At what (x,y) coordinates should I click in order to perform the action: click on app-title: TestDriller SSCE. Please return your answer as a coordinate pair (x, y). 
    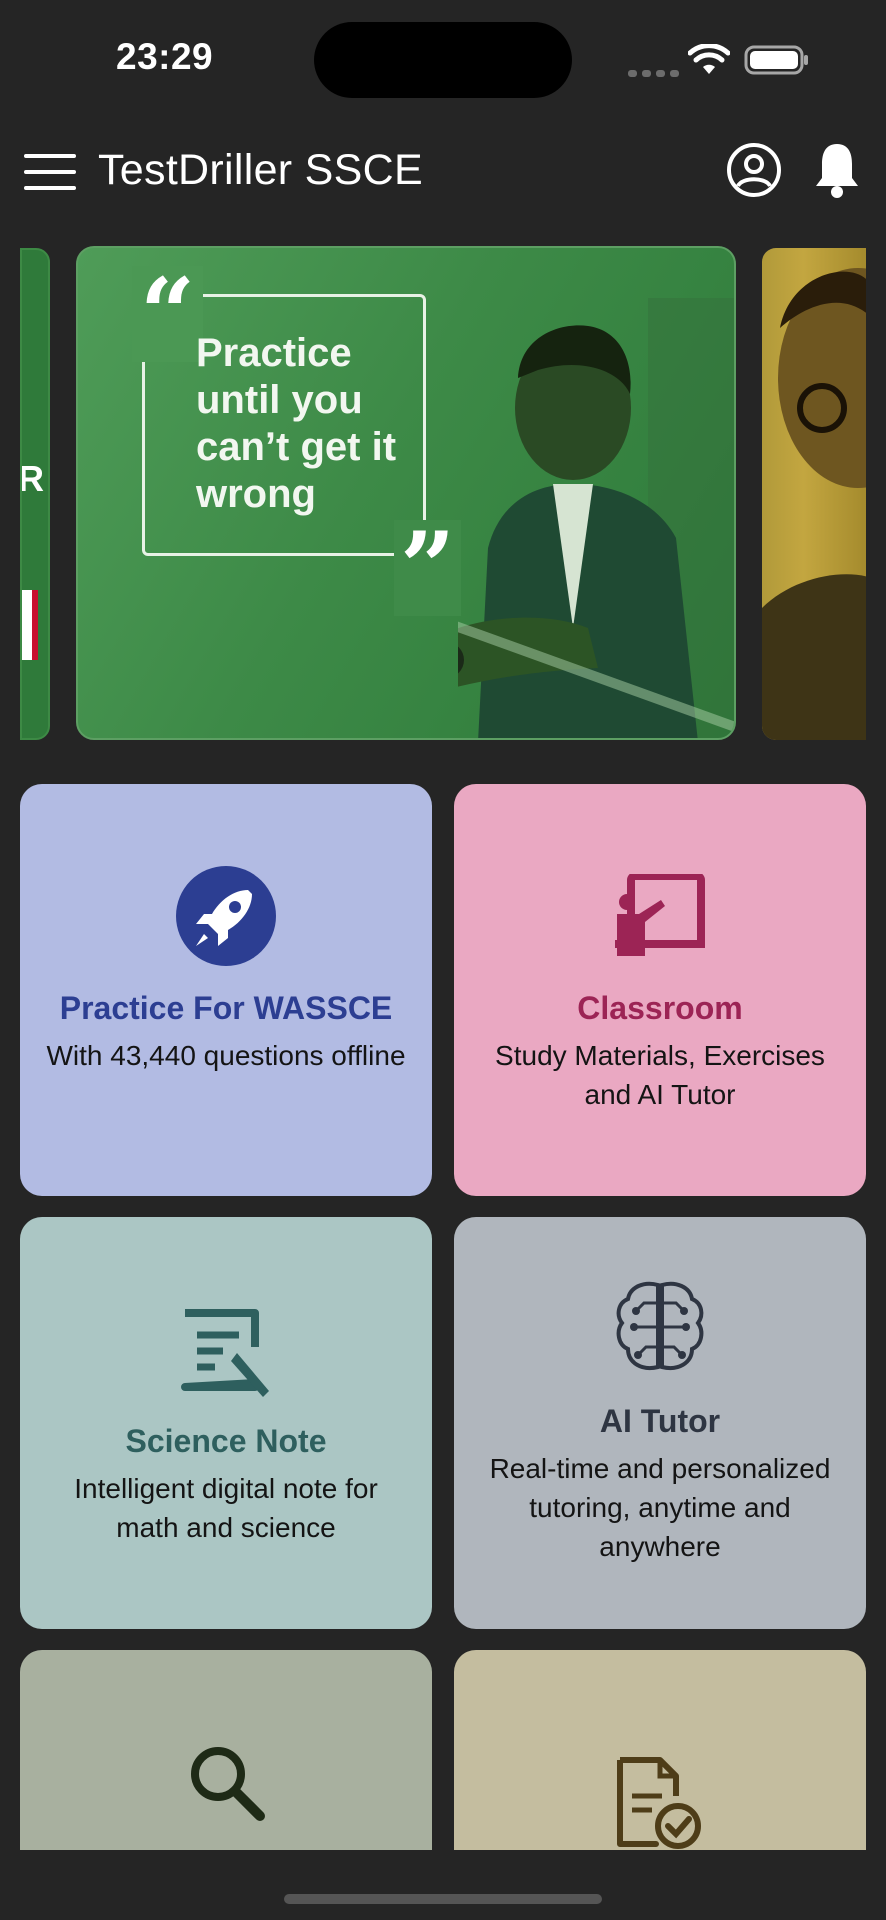
    Looking at the image, I should click on (260, 170).